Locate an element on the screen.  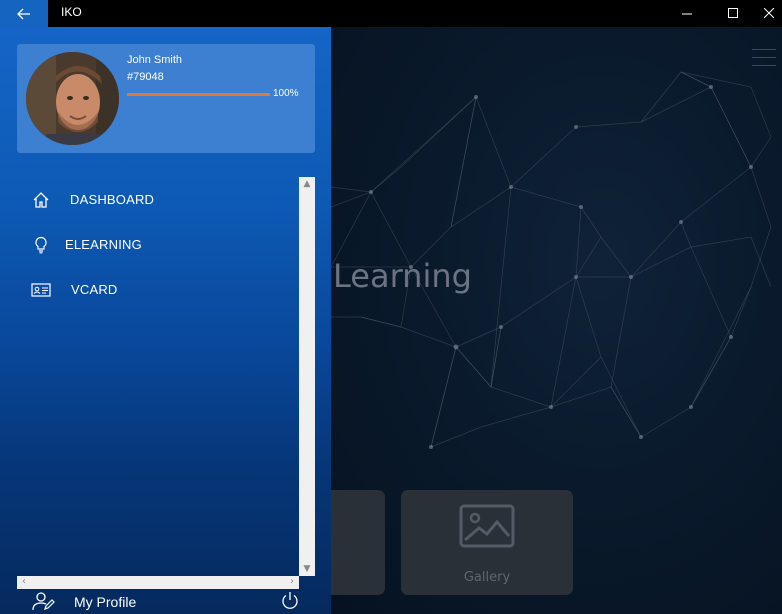
close-icon is located at coordinates (768, 13).